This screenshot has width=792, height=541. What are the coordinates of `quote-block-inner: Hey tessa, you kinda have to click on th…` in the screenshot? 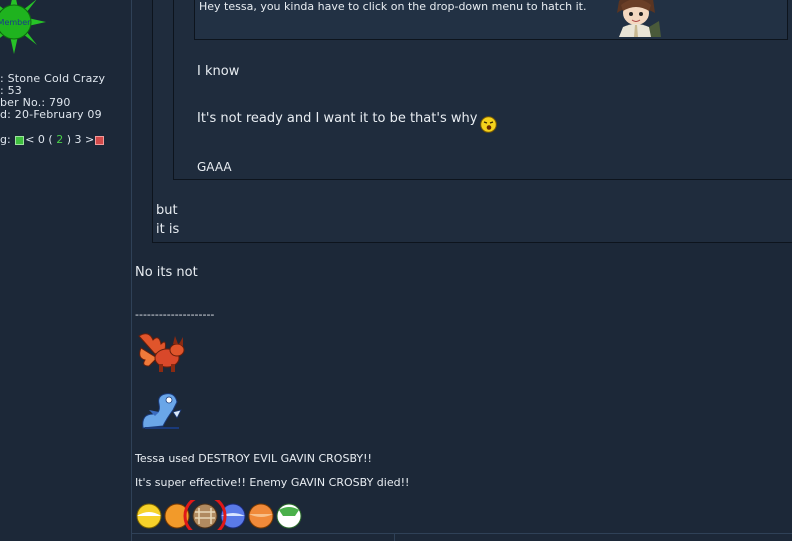 It's located at (491, 20).